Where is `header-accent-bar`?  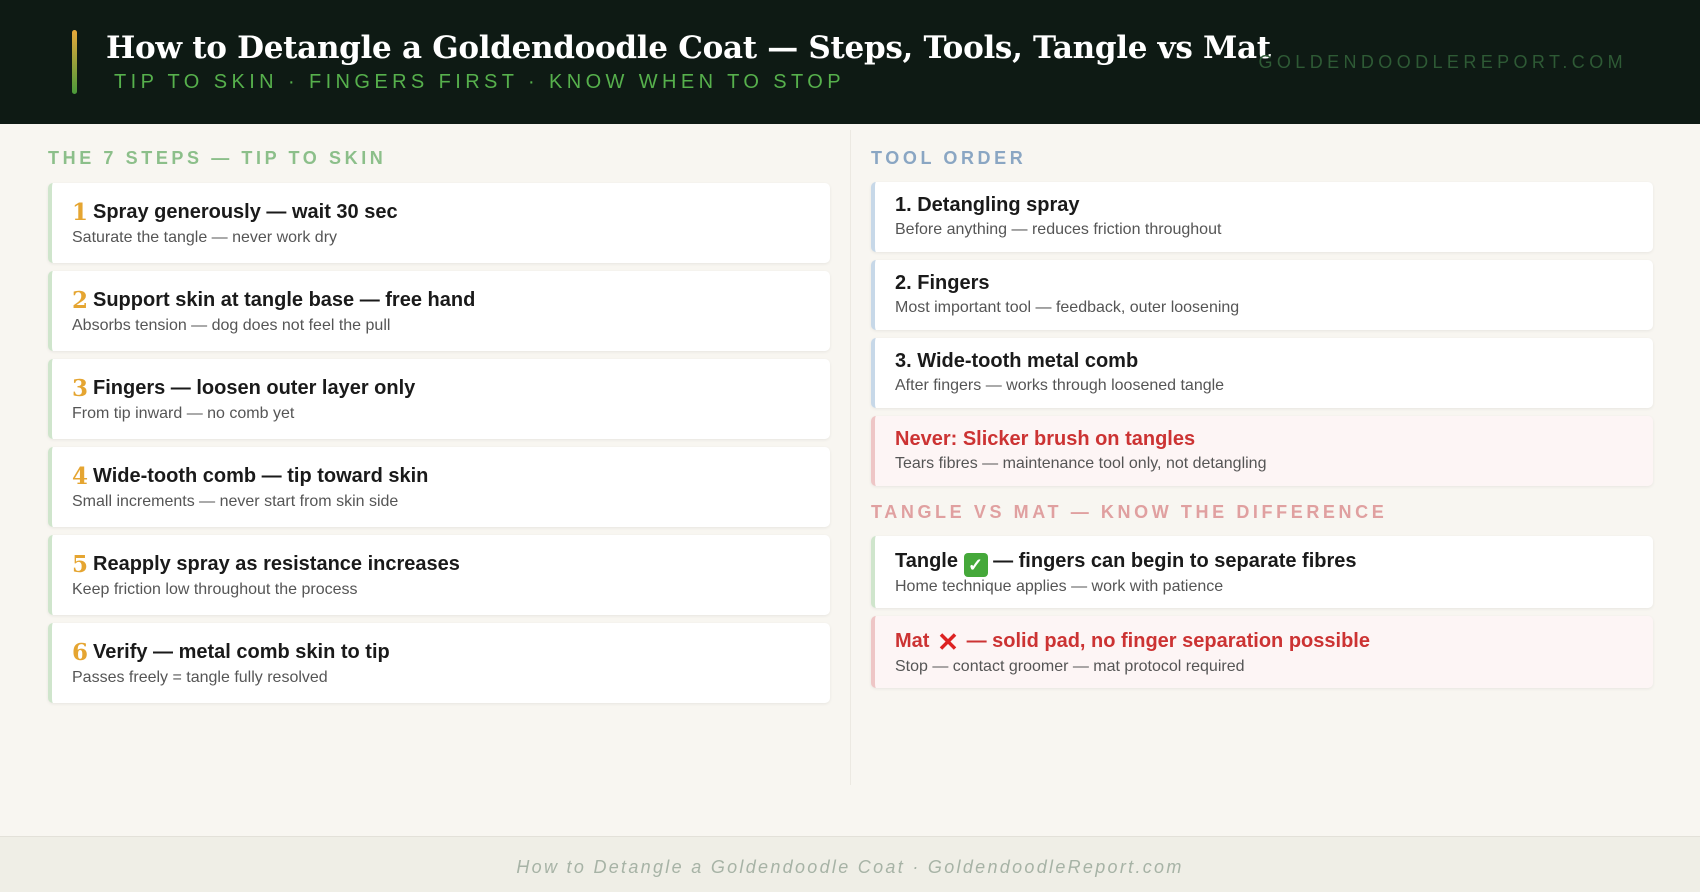
header-accent-bar is located at coordinates (74, 62).